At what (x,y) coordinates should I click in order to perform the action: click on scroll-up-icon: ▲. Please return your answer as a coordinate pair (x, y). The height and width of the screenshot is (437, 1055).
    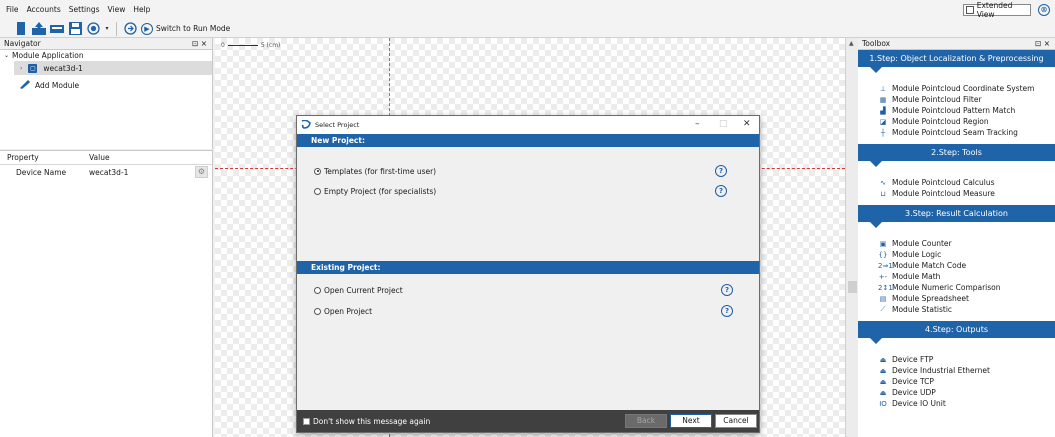
    Looking at the image, I should click on (851, 43).